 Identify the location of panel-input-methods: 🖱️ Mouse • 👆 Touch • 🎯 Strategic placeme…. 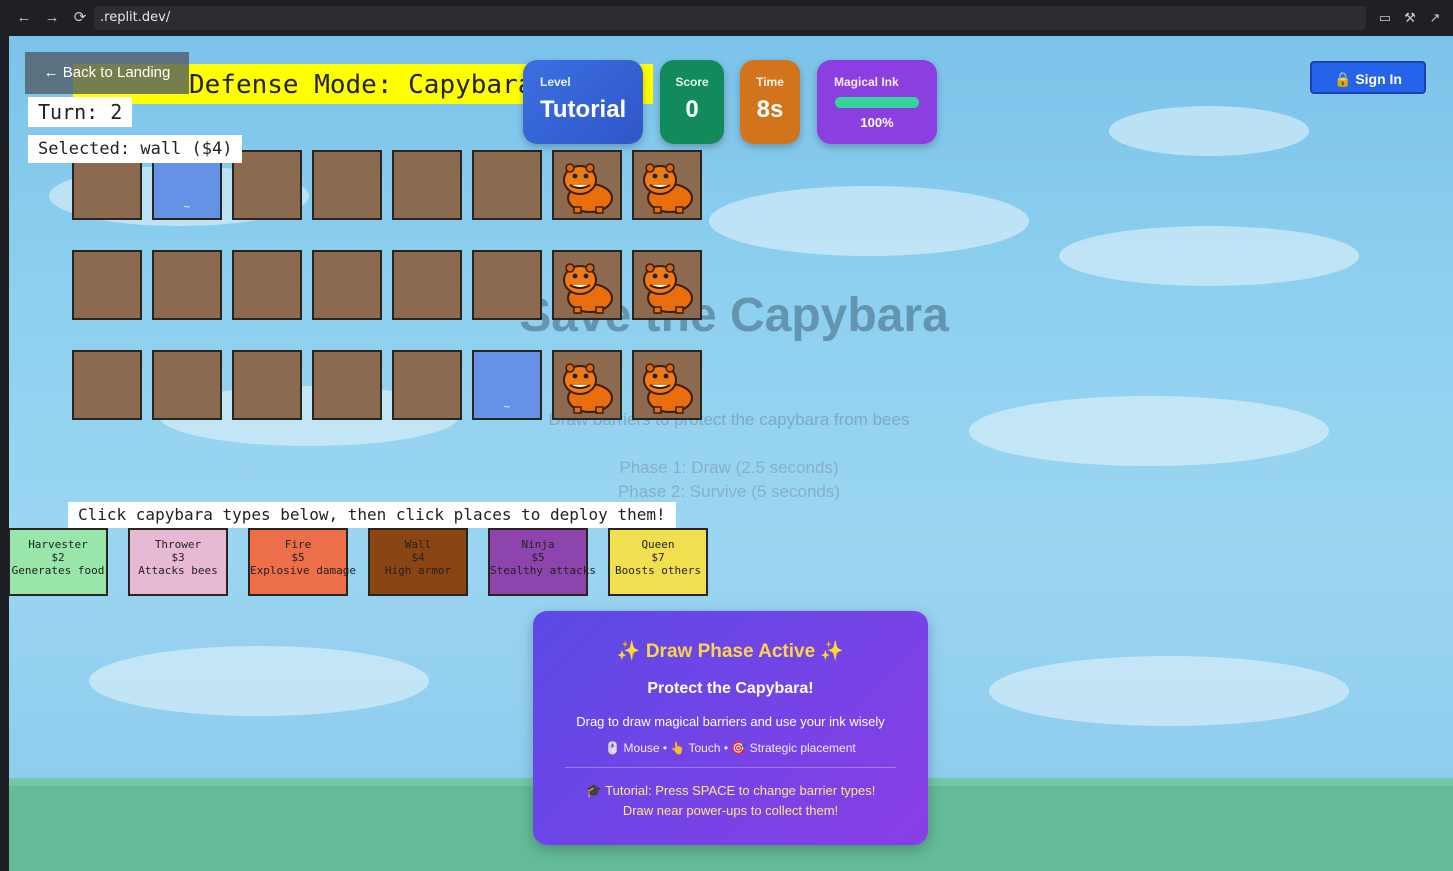
(730, 748).